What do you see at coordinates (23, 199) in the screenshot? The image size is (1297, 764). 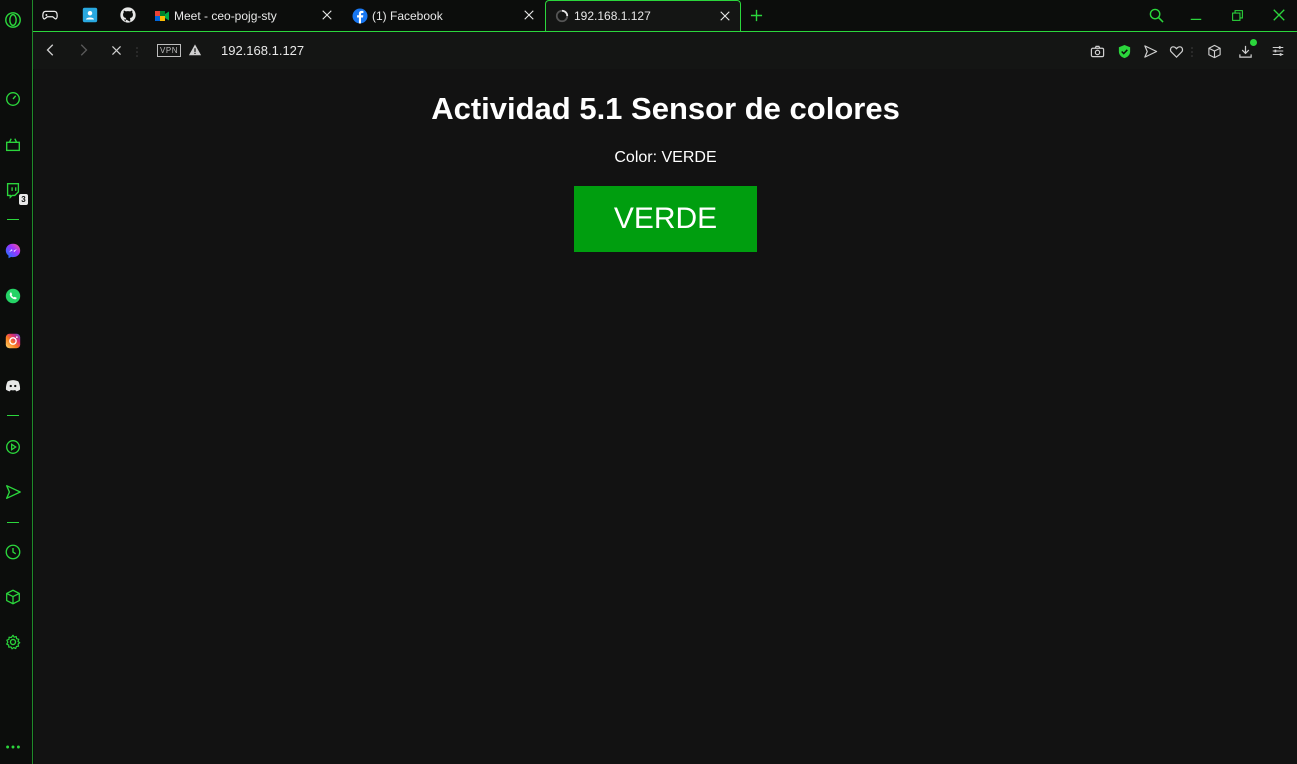 I see `twitch-badge: 3` at bounding box center [23, 199].